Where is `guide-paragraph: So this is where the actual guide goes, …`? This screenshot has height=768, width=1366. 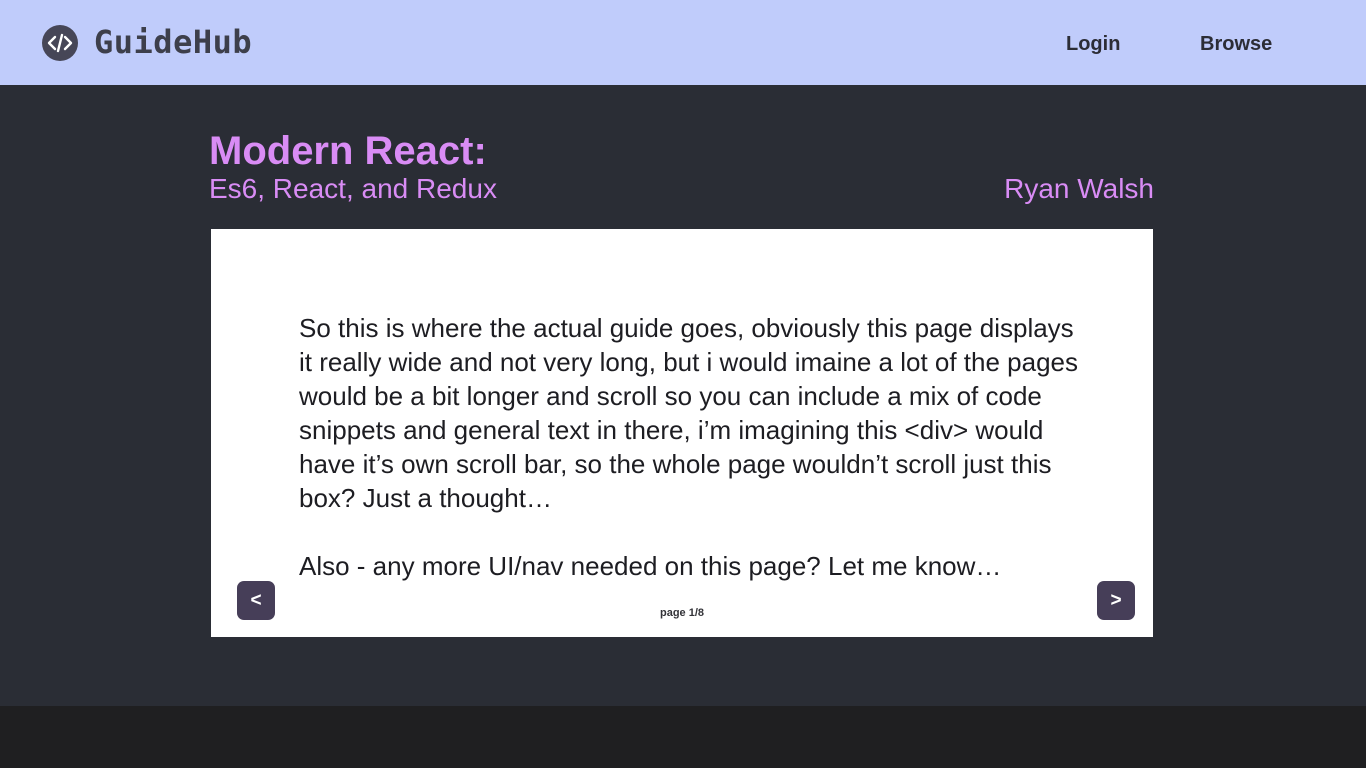 guide-paragraph: So this is where the actual guide goes, … is located at coordinates (689, 413).